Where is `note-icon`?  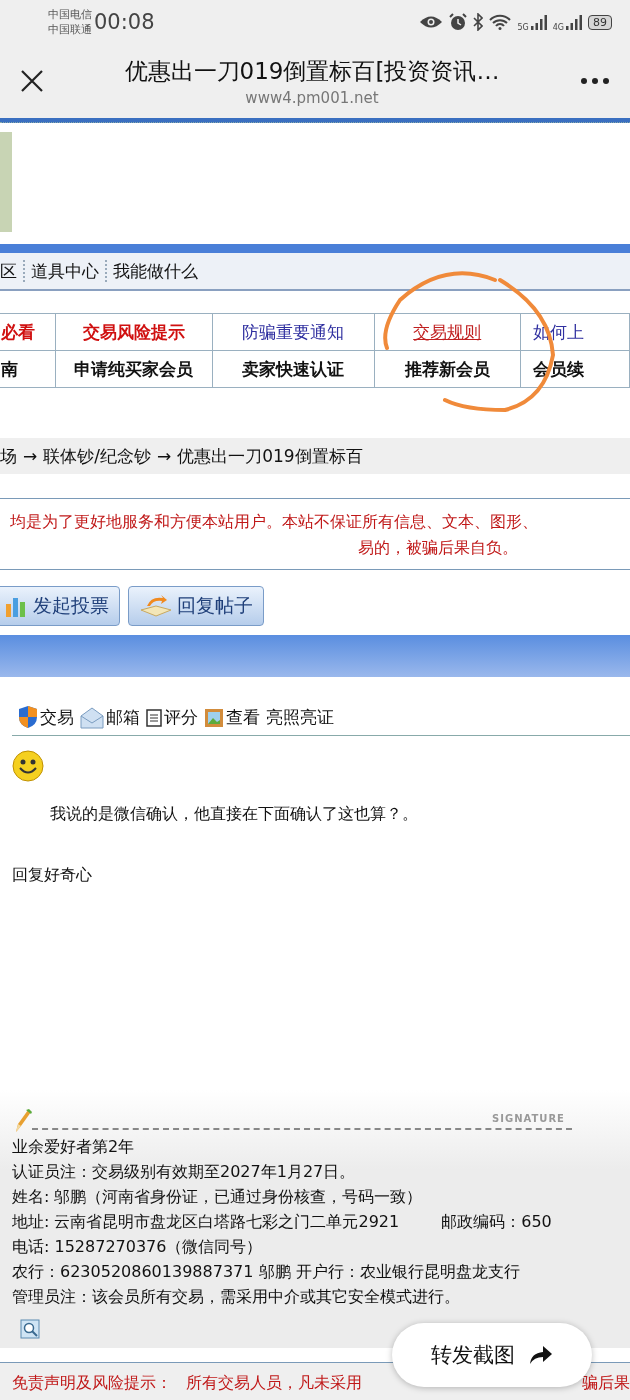 note-icon is located at coordinates (154, 717).